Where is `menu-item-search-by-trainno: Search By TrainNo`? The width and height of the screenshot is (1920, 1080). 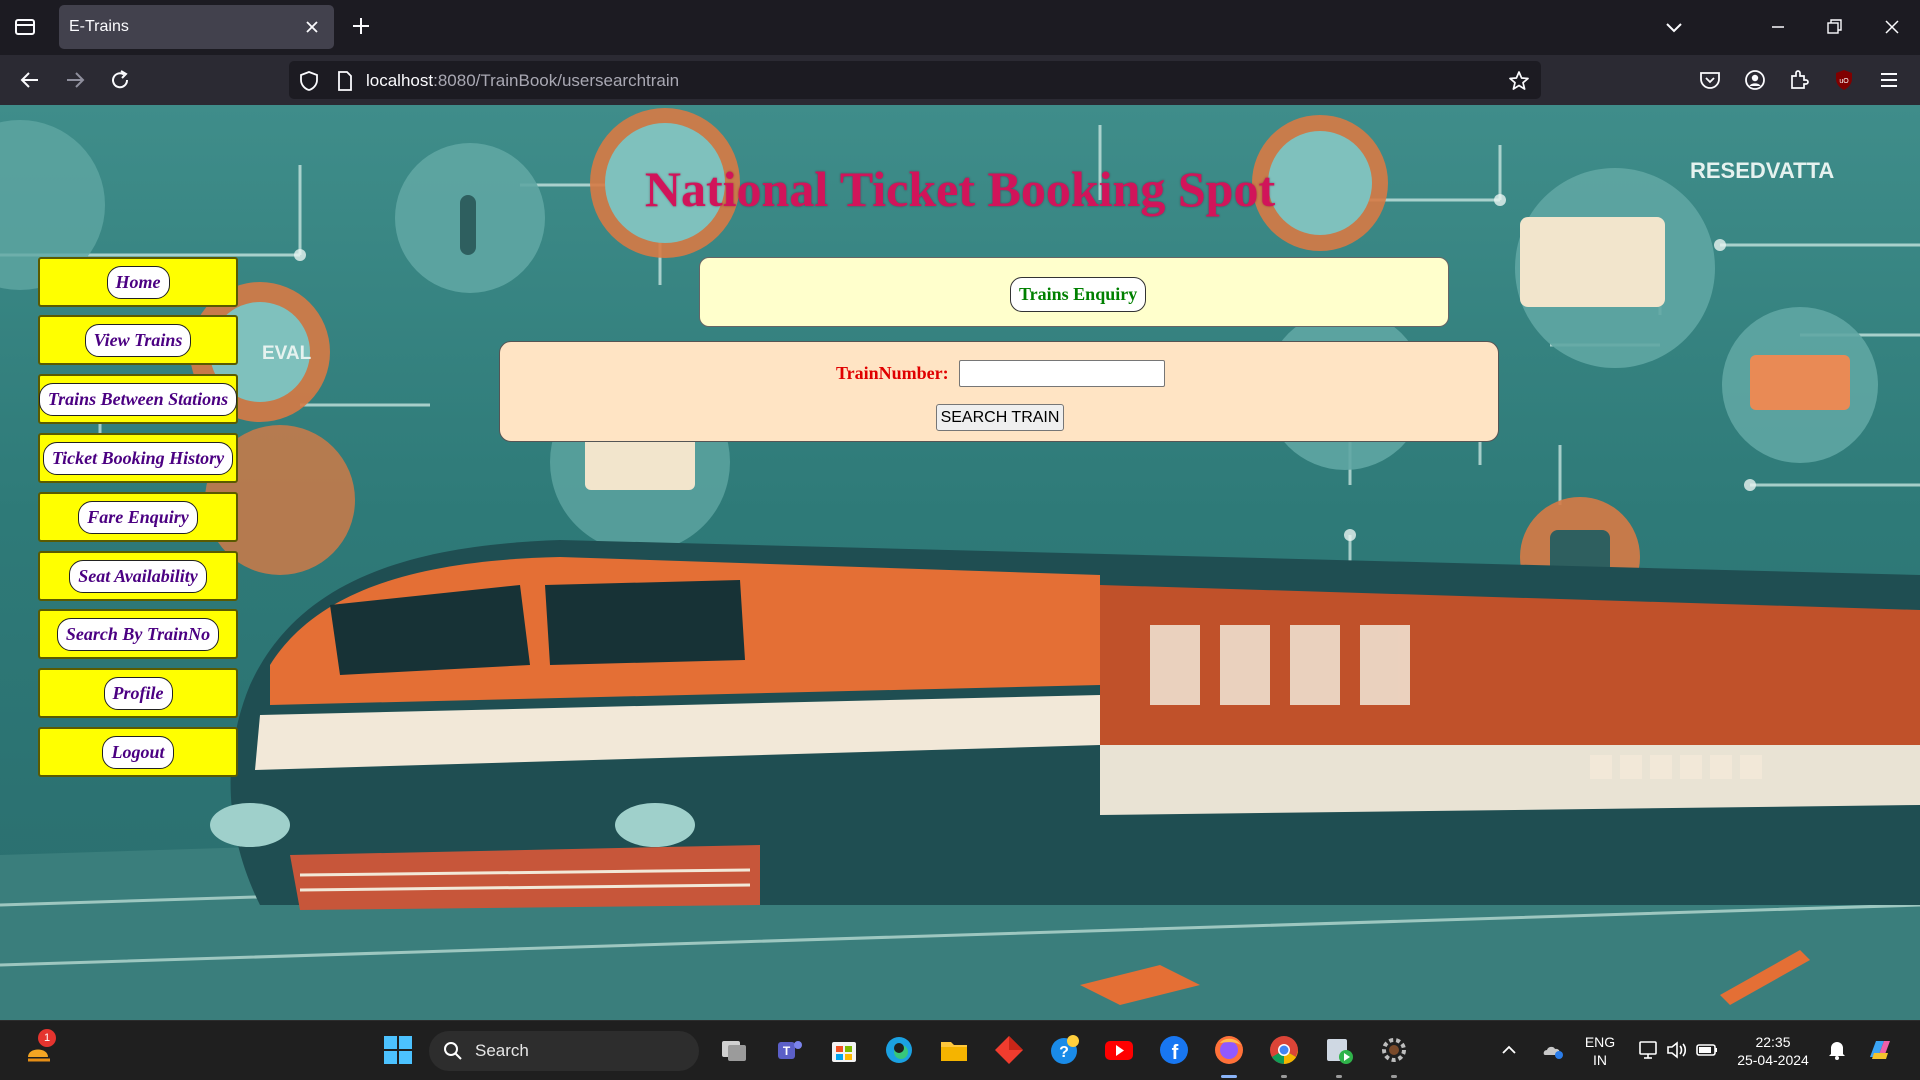
menu-item-search-by-trainno: Search By TrainNo is located at coordinates (138, 634).